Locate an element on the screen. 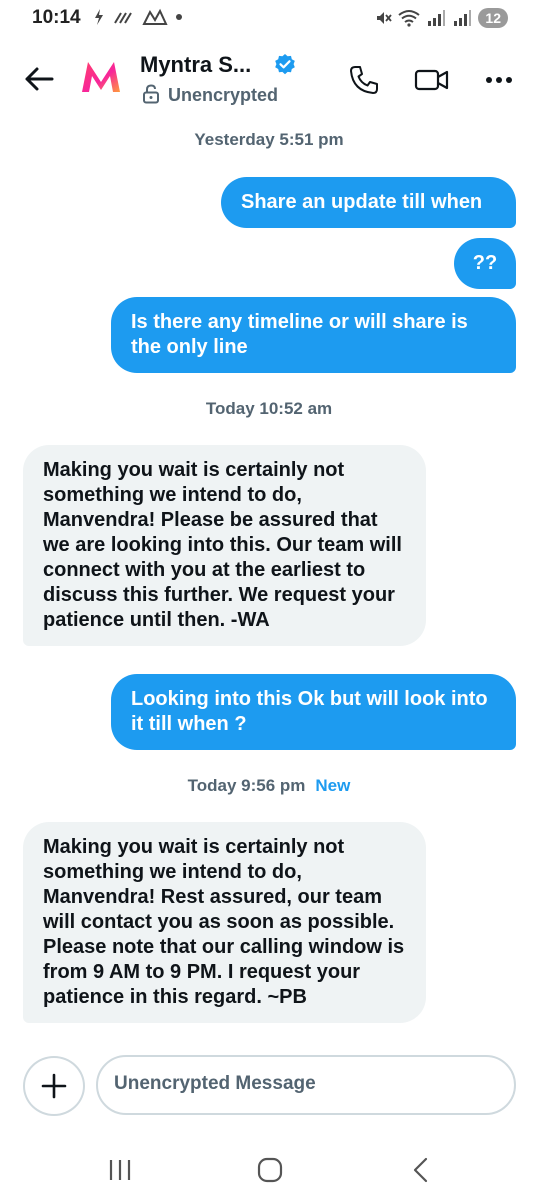 The height and width of the screenshot is (1200, 538). message-composer is located at coordinates (306, 1085).